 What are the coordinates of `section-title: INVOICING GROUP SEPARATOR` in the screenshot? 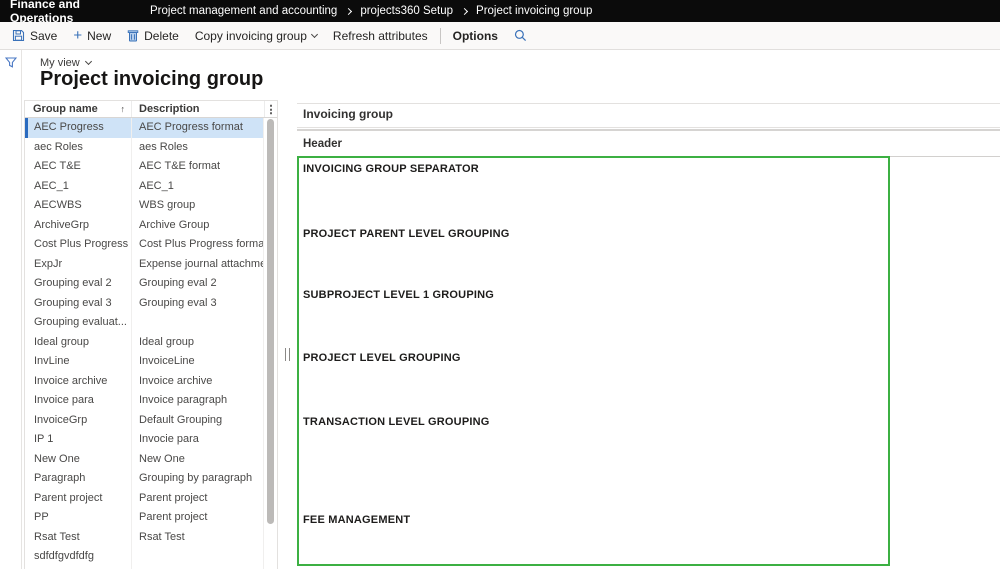 It's located at (391, 169).